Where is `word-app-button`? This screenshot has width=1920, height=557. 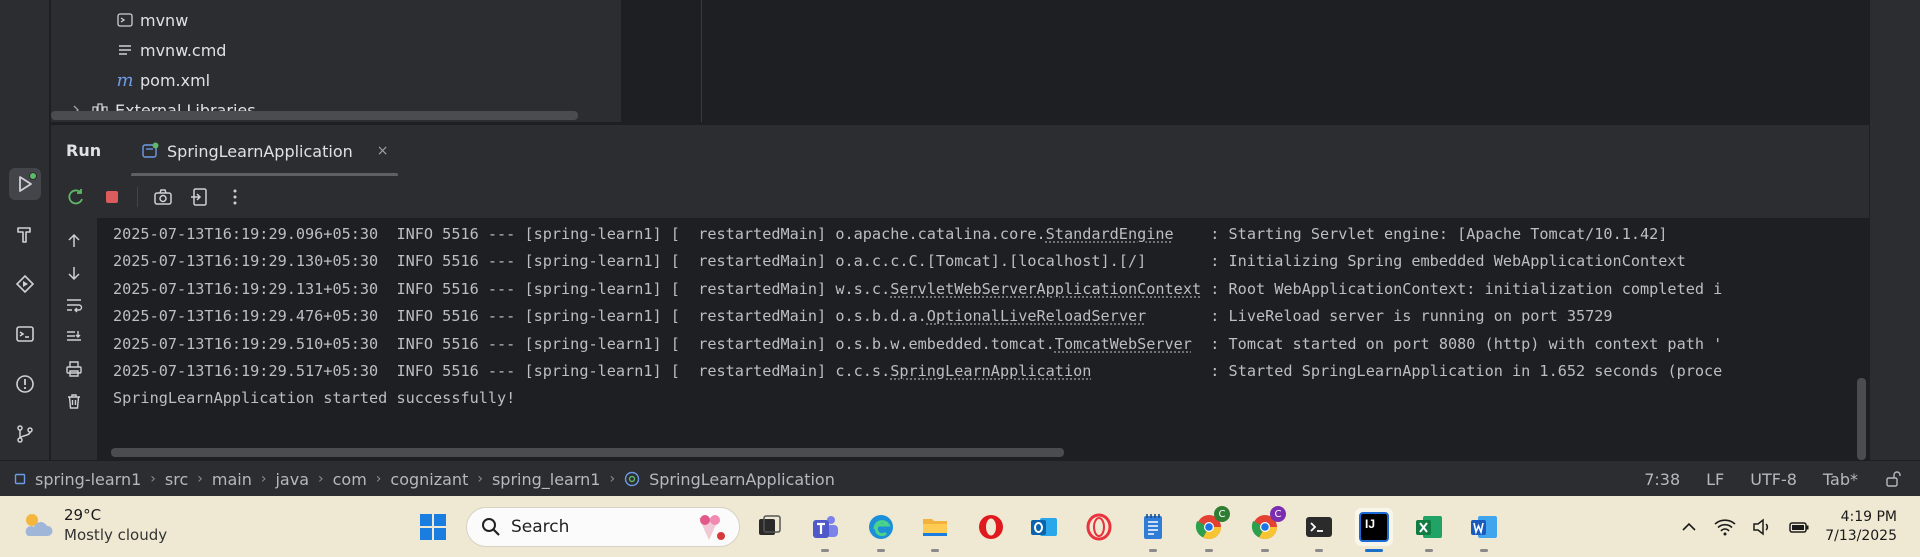
word-app-button is located at coordinates (1484, 530).